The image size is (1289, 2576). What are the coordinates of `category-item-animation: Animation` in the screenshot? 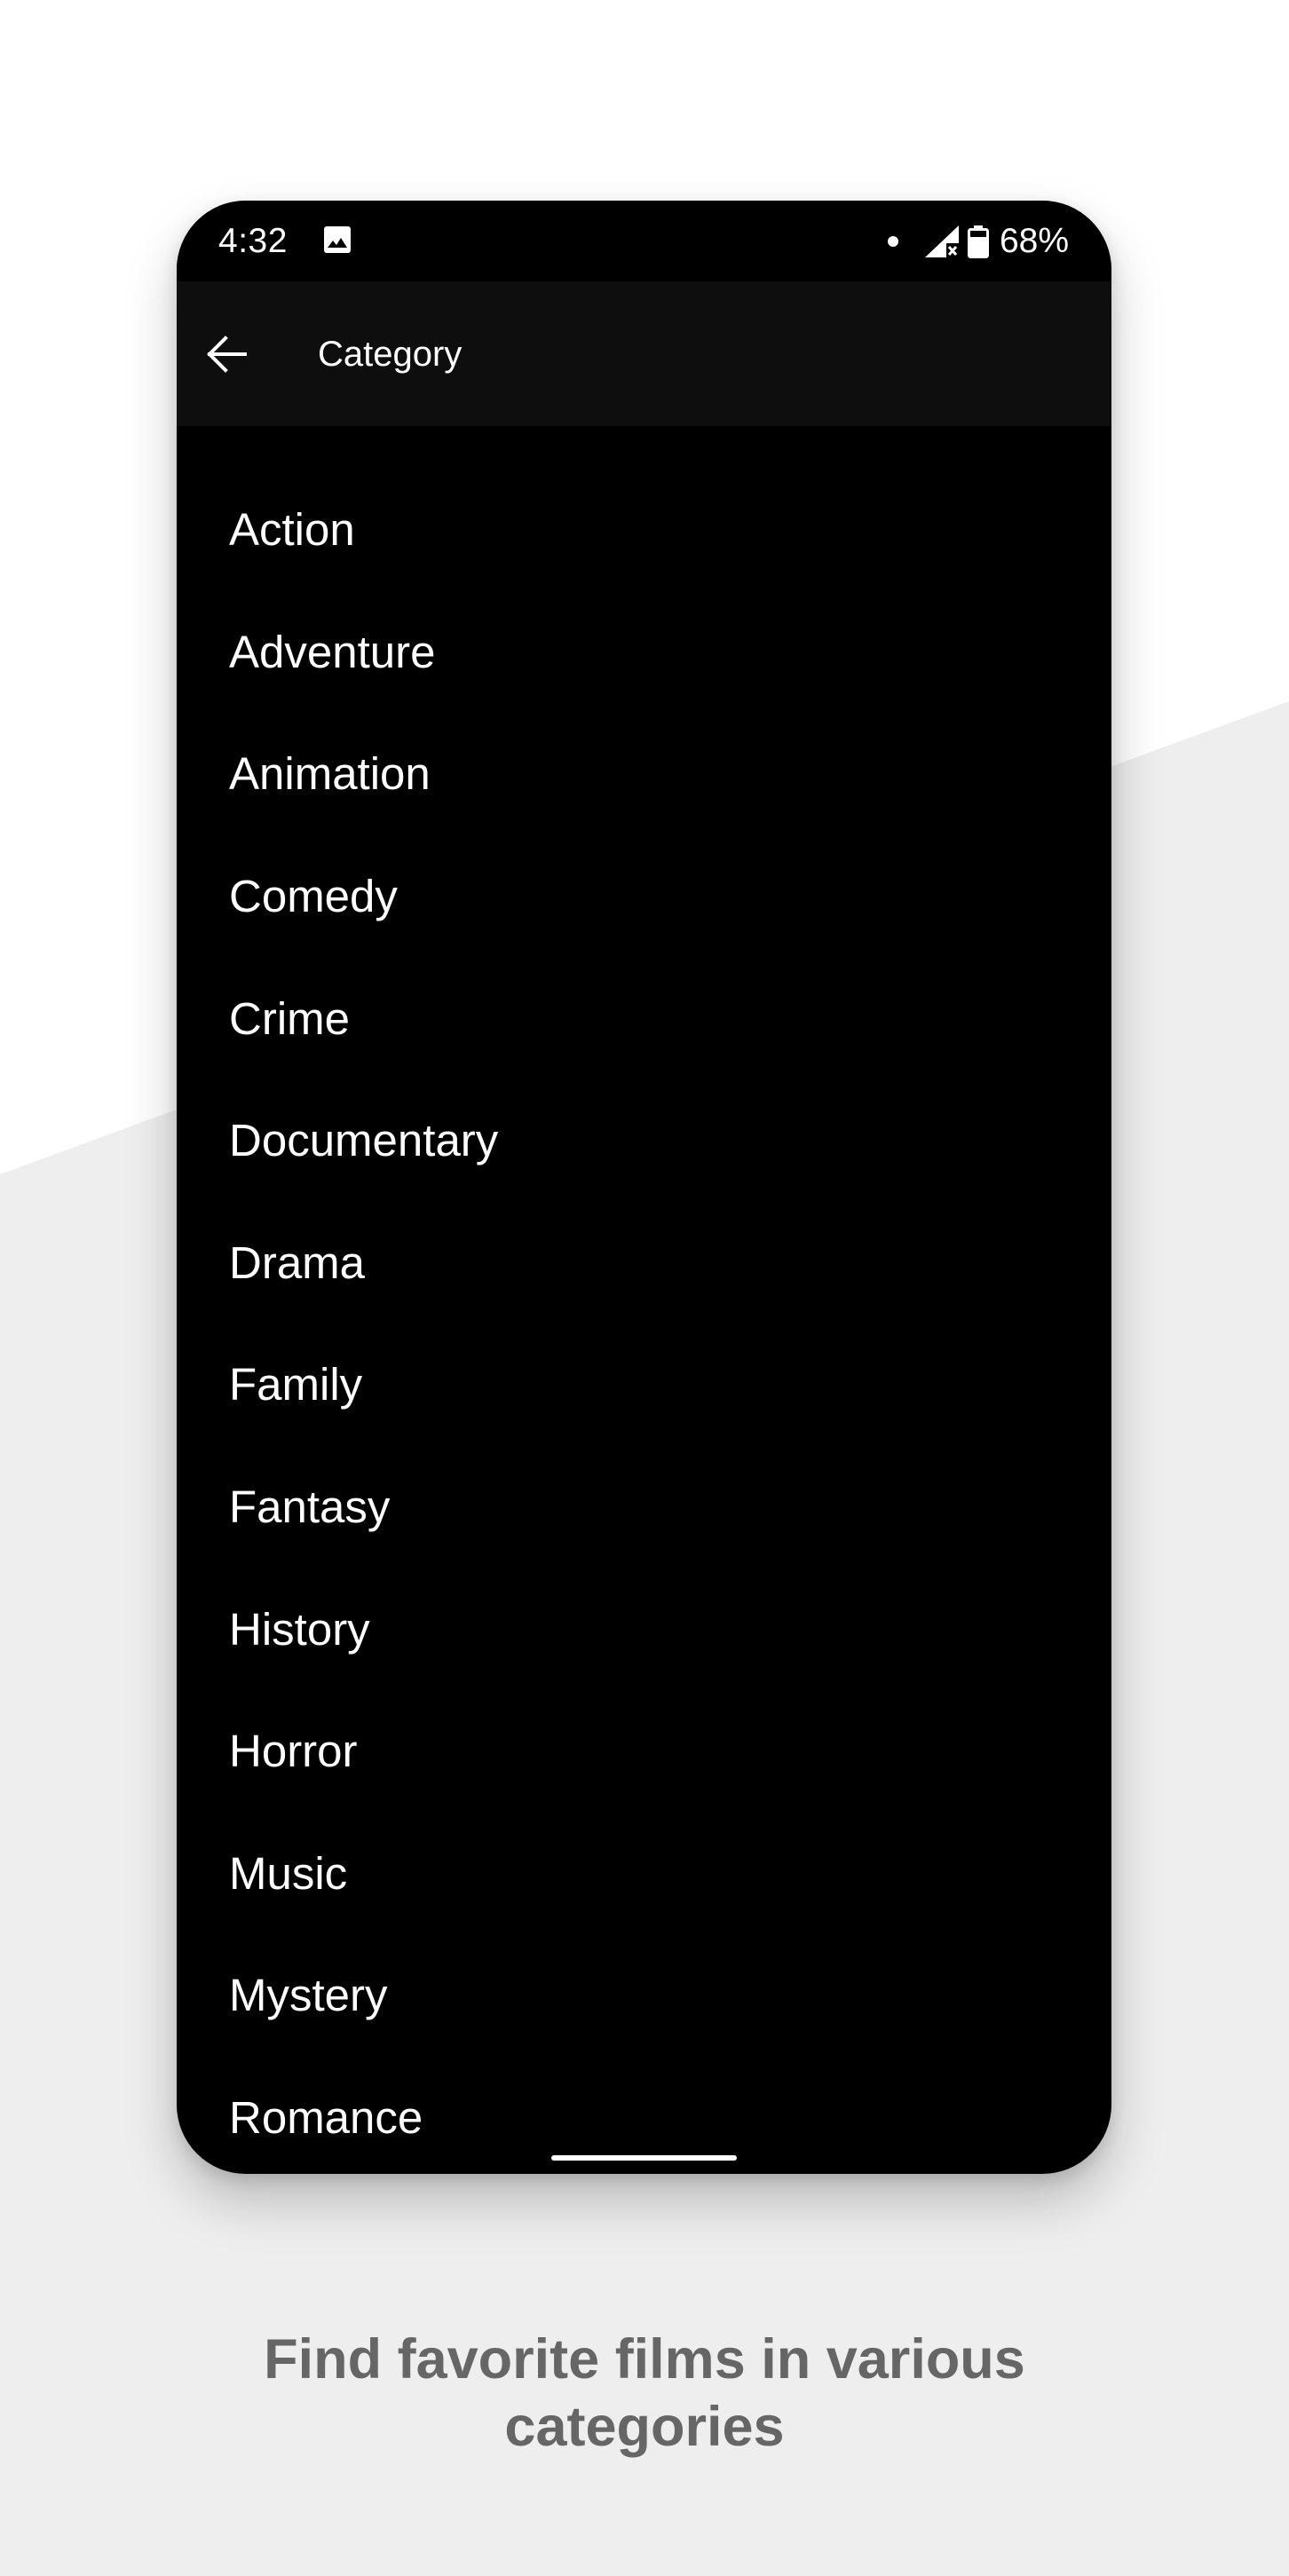 It's located at (644, 774).